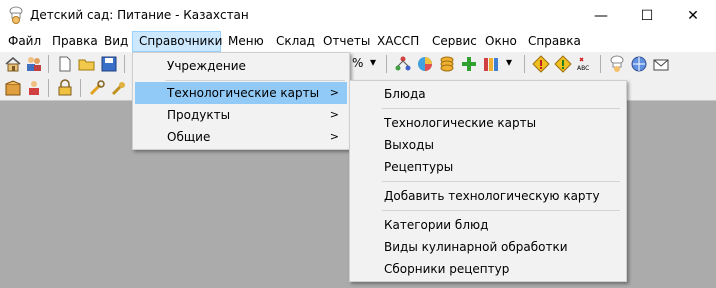 The width and height of the screenshot is (716, 288). What do you see at coordinates (13, 88) in the screenshot?
I see `box-icon` at bounding box center [13, 88].